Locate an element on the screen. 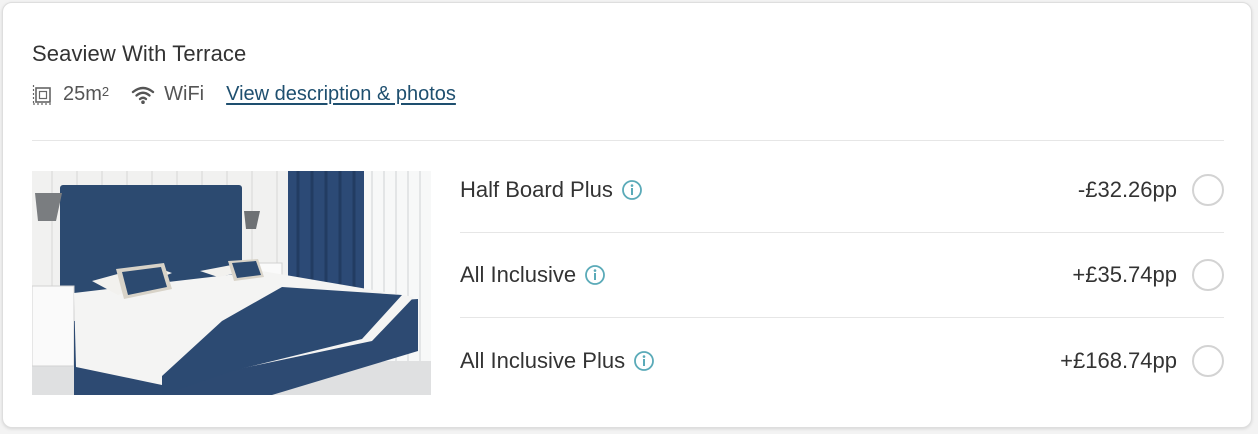 This screenshot has width=1258, height=434. board-option: All Inclusive +£35.74pp is located at coordinates (842, 275).